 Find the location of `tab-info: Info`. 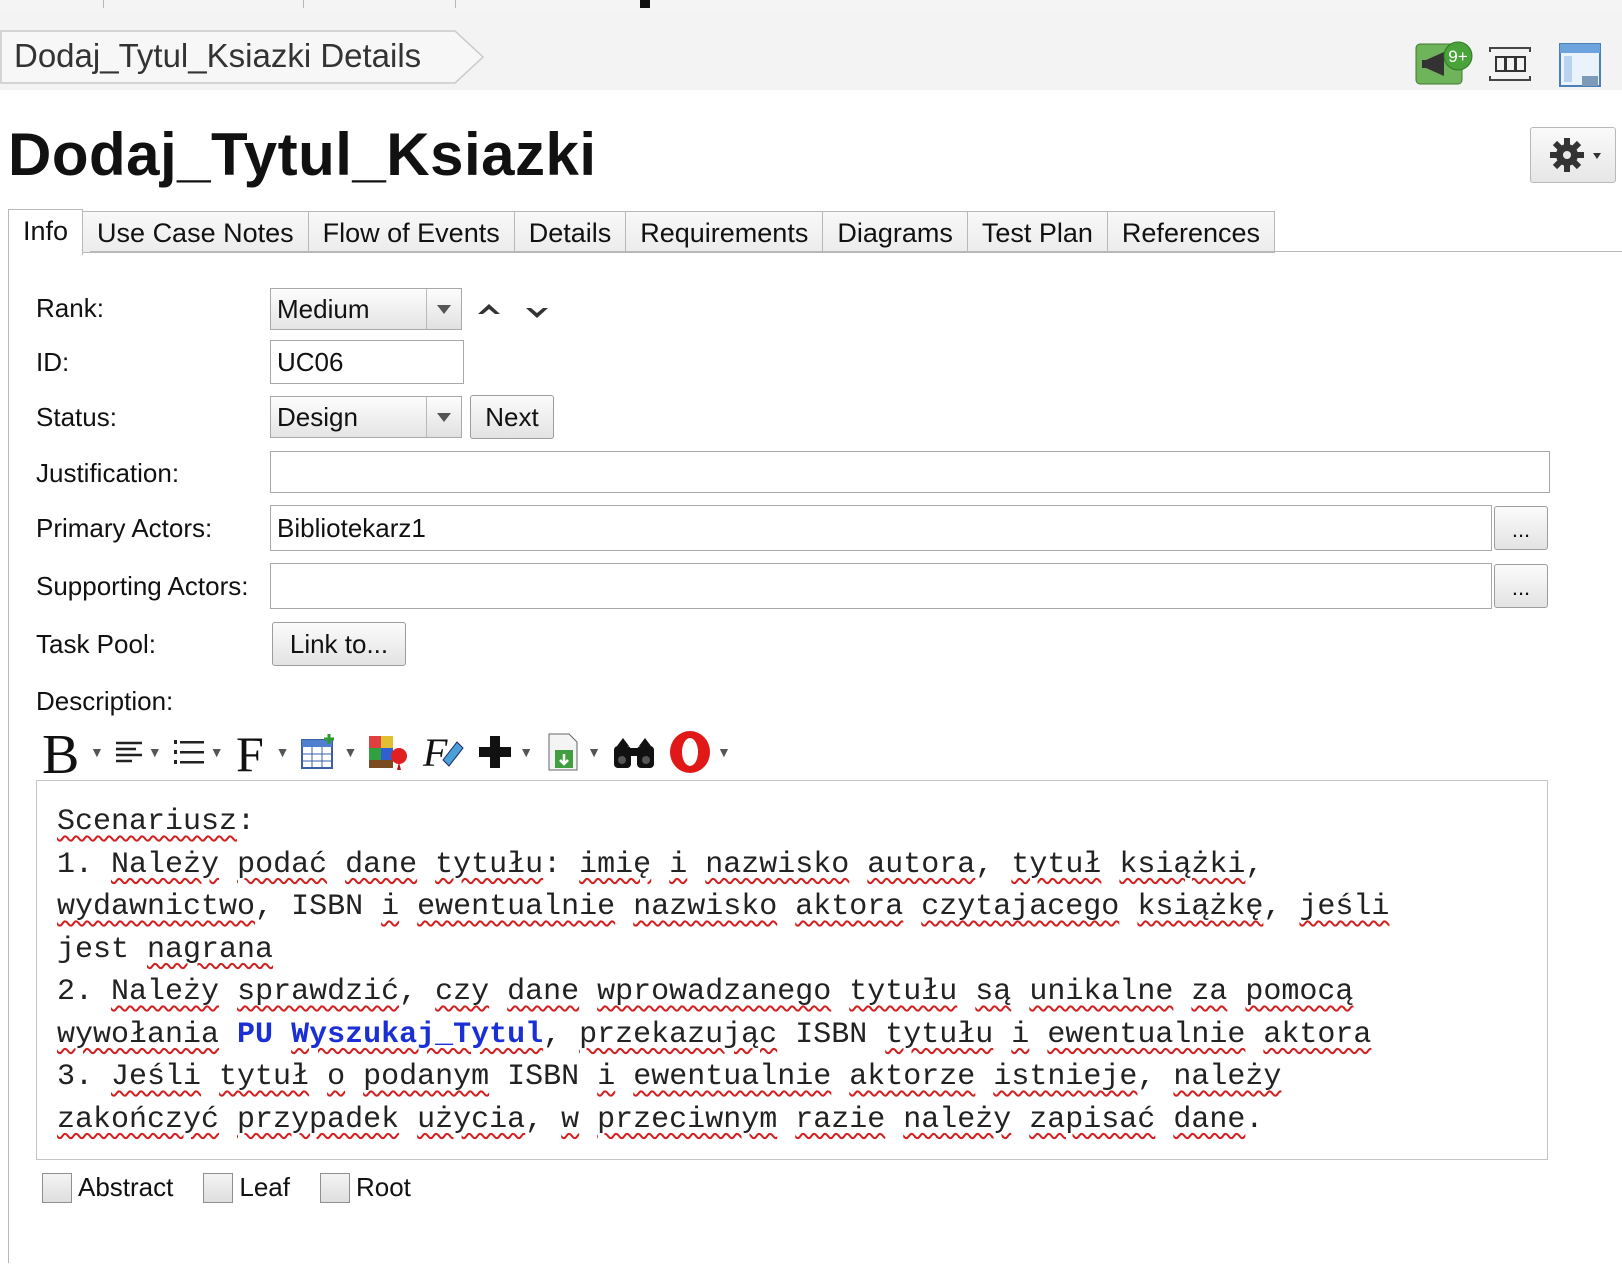

tab-info: Info is located at coordinates (46, 232).